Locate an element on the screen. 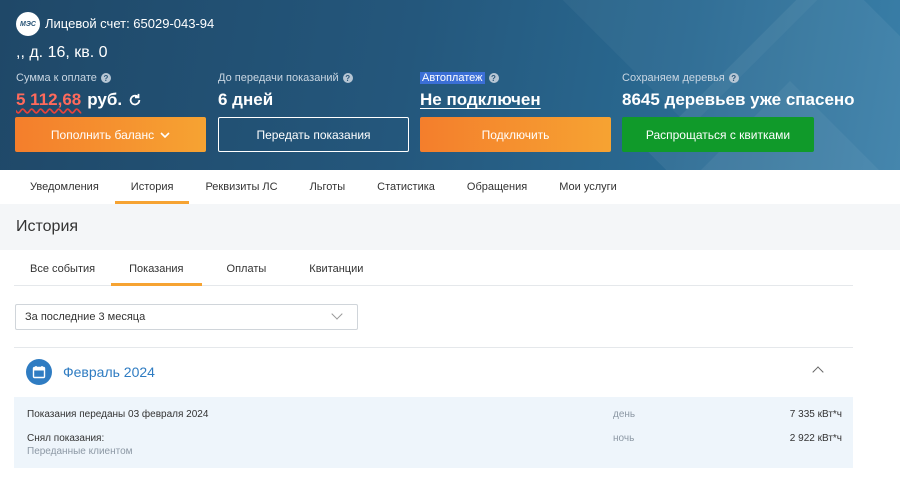 This screenshot has width=900, height=478. meter-deadline-label: До передачи показаний is located at coordinates (278, 78).